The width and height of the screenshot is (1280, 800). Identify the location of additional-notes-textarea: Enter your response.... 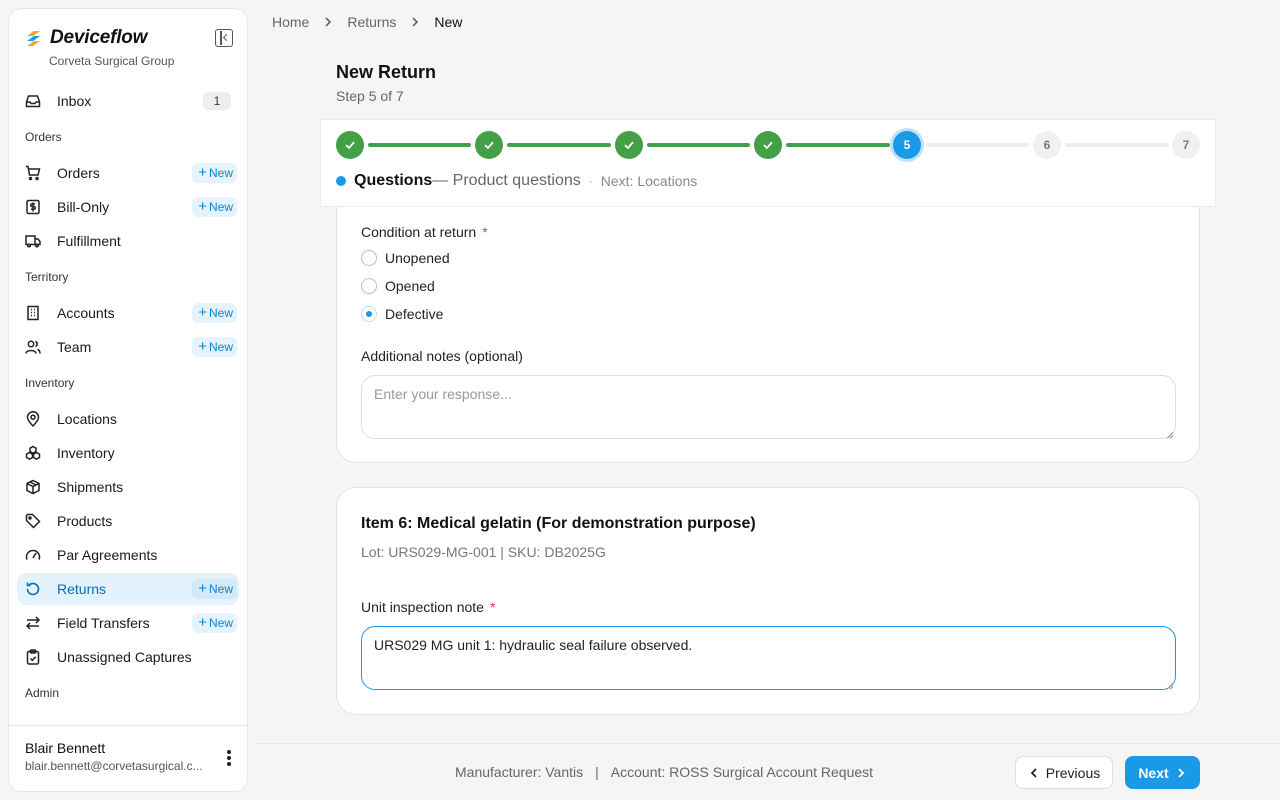
(768, 407).